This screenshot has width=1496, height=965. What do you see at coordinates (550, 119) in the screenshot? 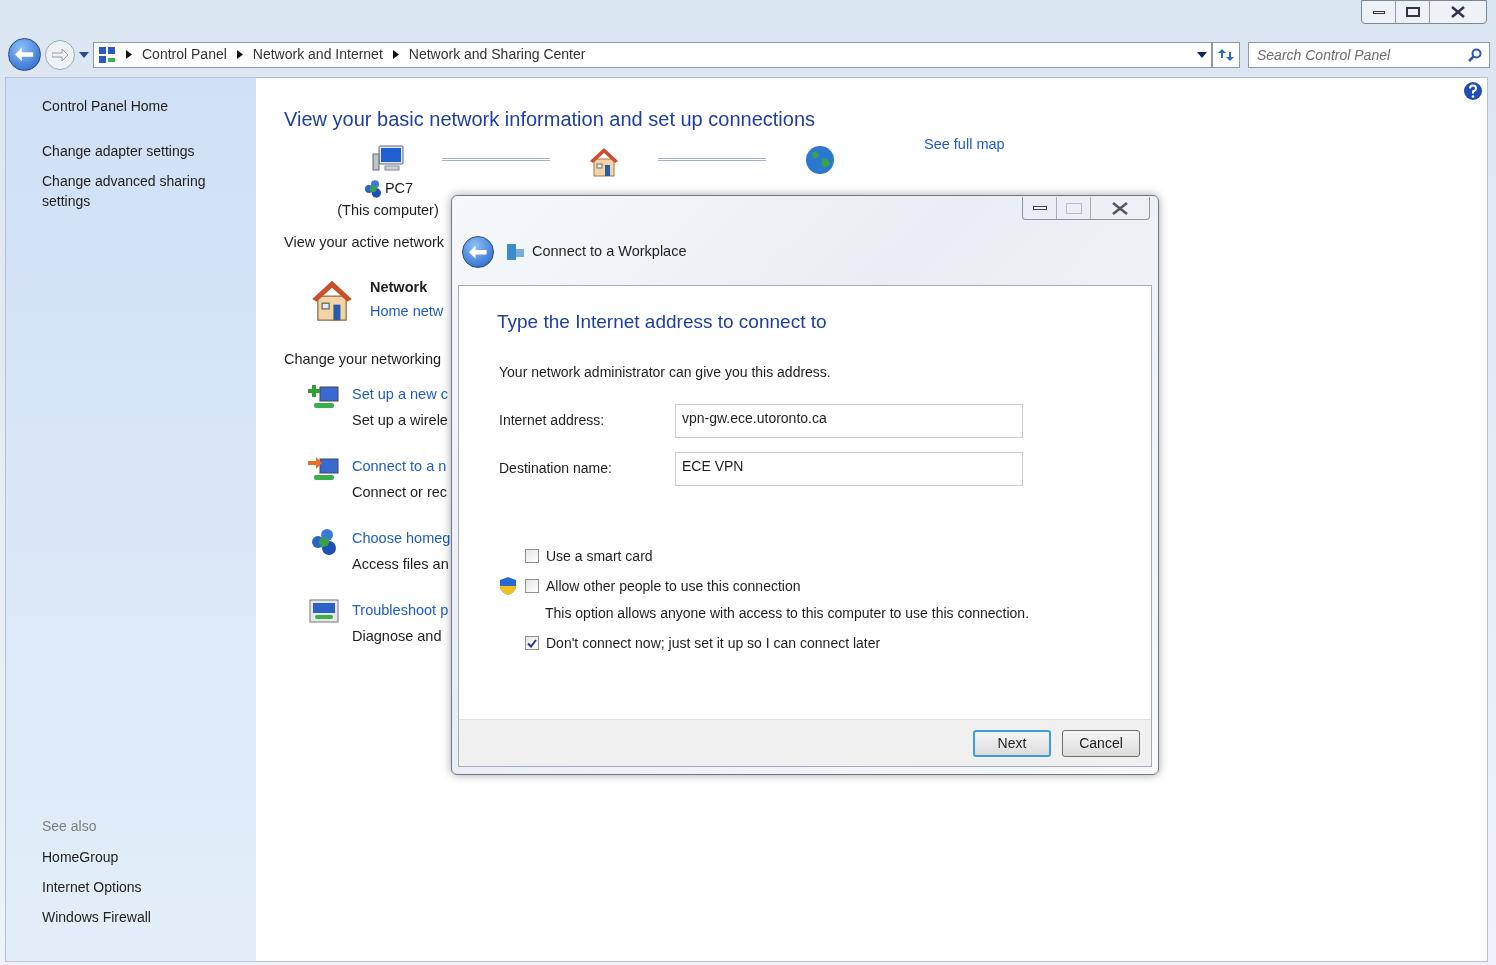
I see `page-title: View your basic network information and set up connections` at bounding box center [550, 119].